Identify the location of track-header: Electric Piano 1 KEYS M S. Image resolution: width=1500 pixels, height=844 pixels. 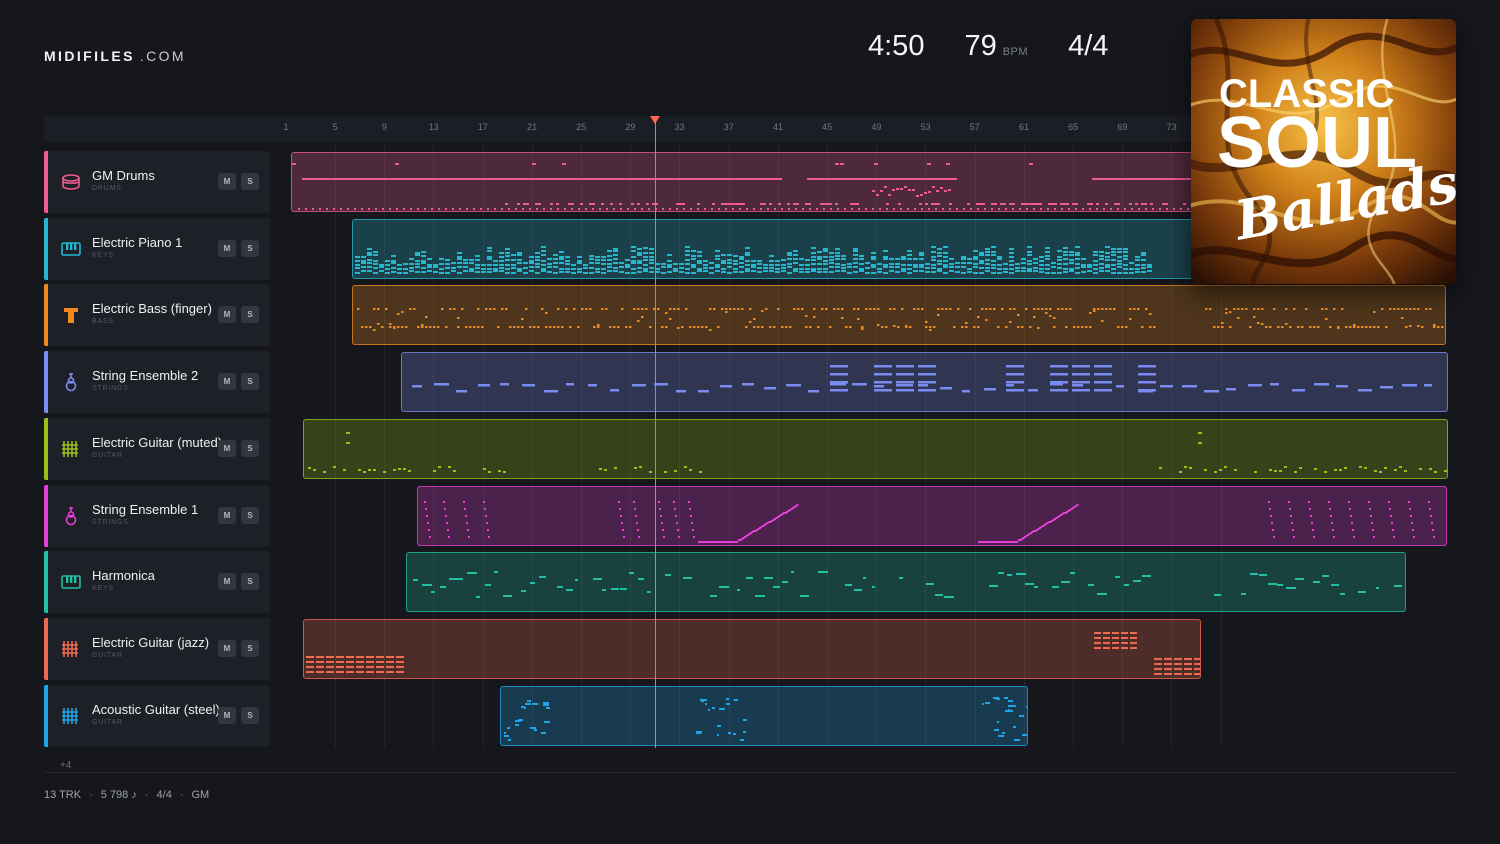
(157, 249).